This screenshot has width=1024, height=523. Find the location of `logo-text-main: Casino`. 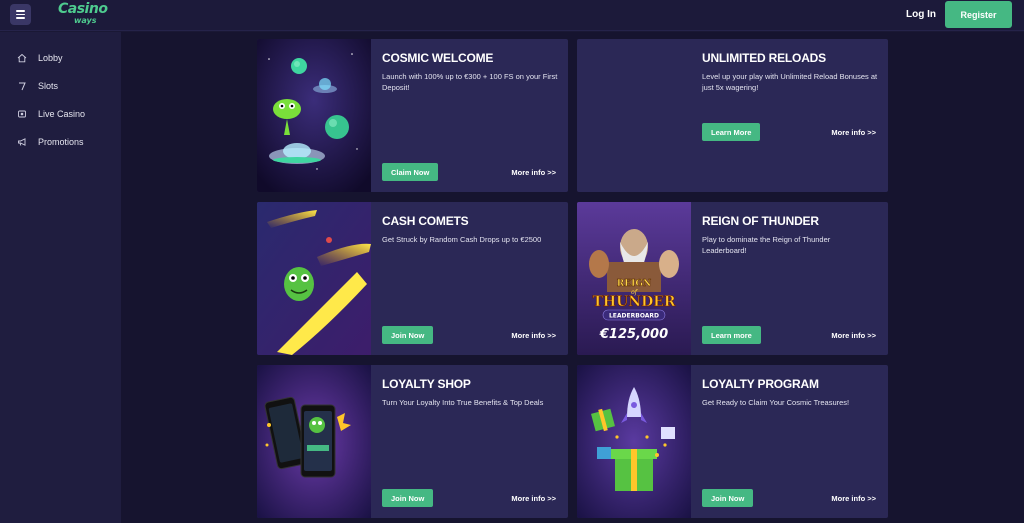

logo-text-main: Casino is located at coordinates (83, 9).